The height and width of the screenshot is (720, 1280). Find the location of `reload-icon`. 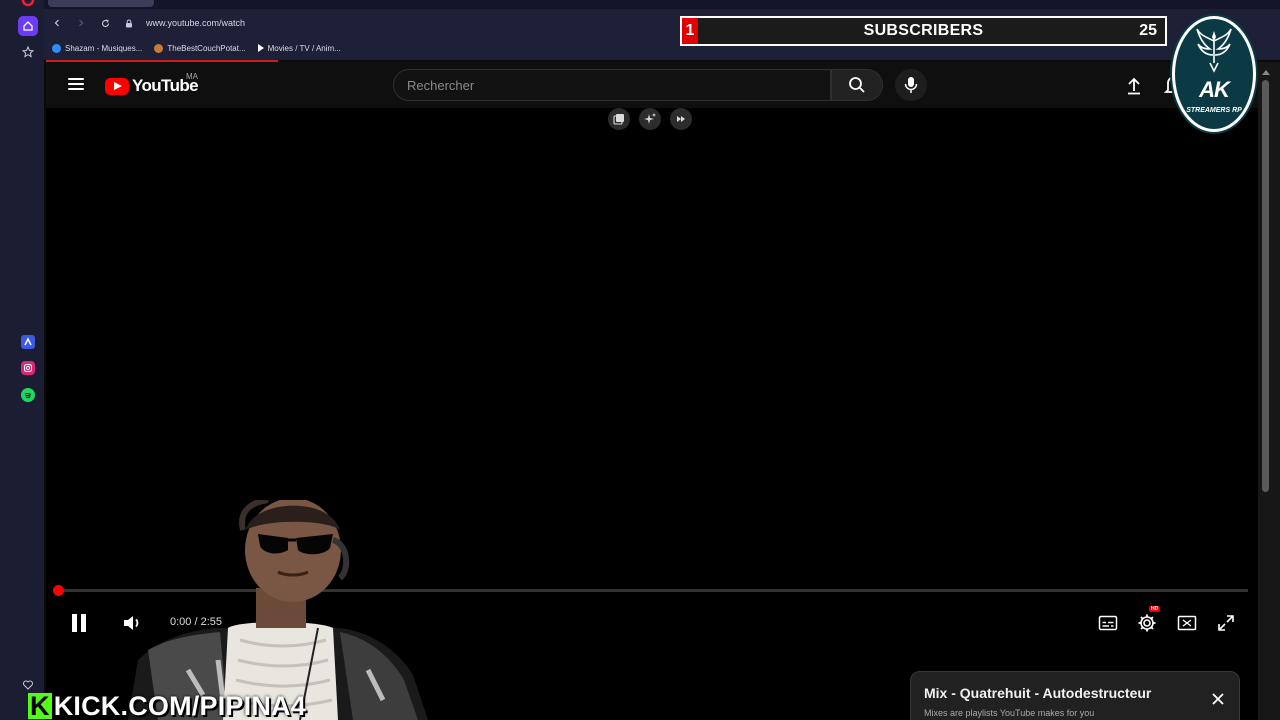

reload-icon is located at coordinates (105, 23).